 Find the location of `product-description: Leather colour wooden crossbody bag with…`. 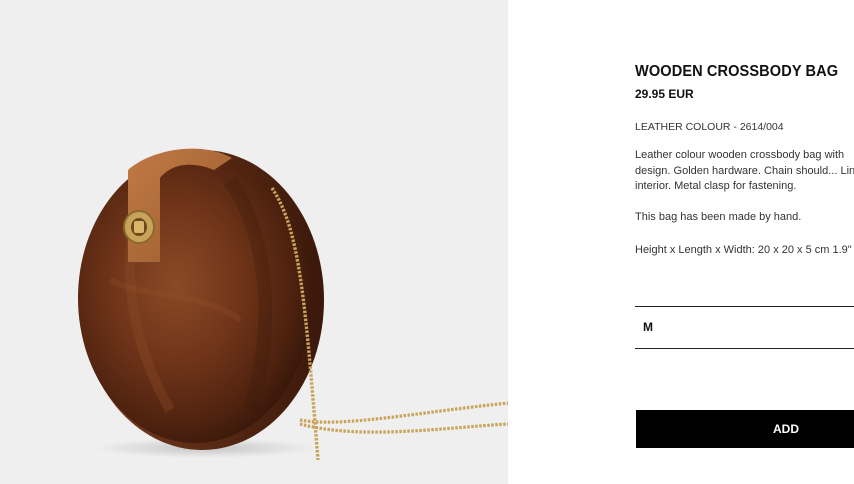

product-description: Leather colour wooden crossbody bag with… is located at coordinates (744, 170).